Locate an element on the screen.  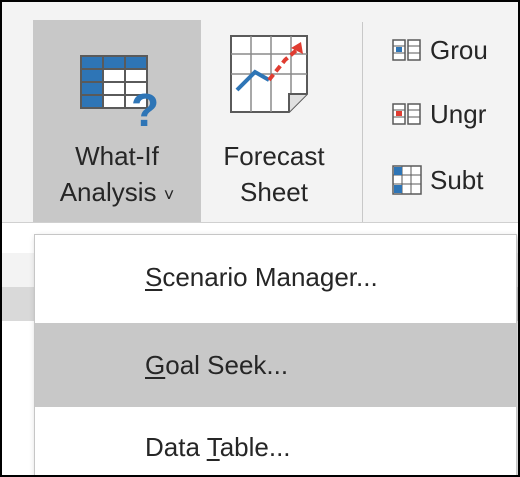
ungroup-button: Ungr is located at coordinates (439, 114).